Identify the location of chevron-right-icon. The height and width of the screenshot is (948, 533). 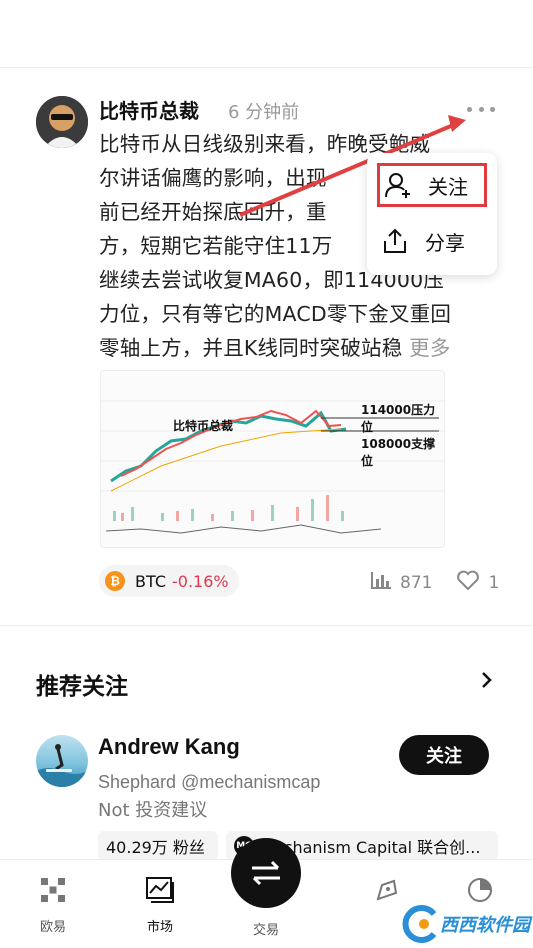
(486, 680).